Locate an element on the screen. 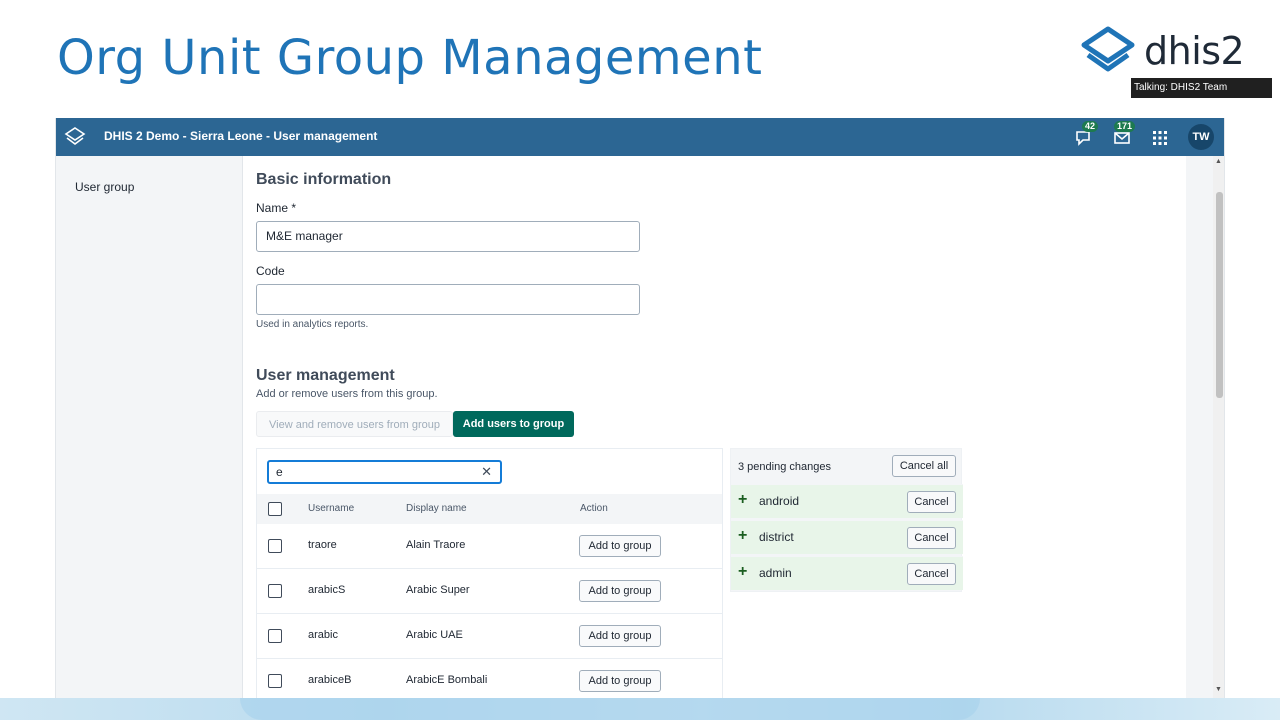  logo-text: dhis2 is located at coordinates (1194, 51).